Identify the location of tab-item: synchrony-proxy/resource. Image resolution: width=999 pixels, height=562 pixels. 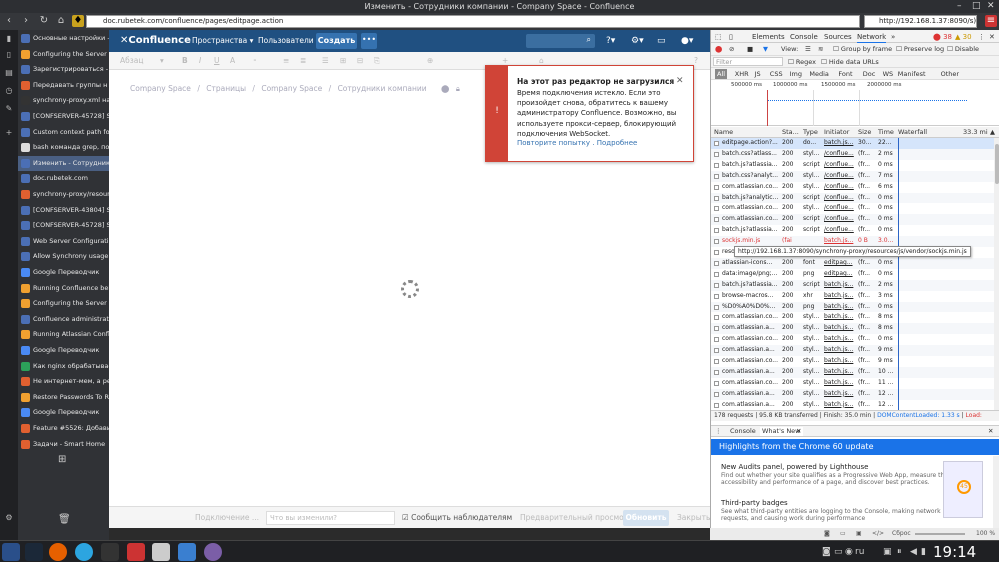
(63, 194).